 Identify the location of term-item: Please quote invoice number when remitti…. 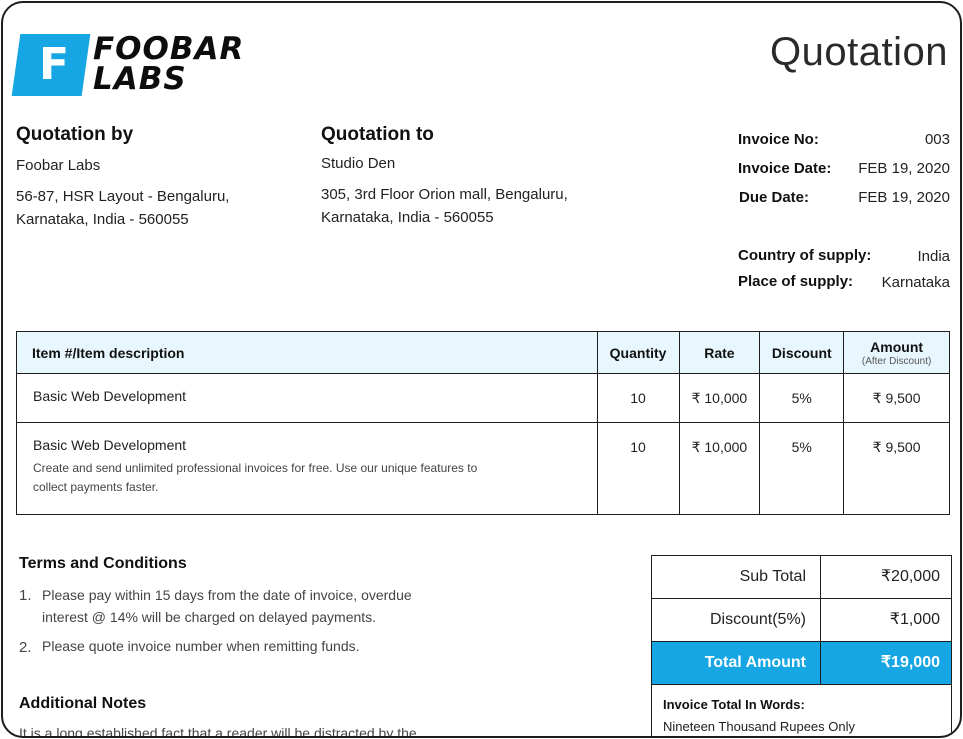
(201, 646).